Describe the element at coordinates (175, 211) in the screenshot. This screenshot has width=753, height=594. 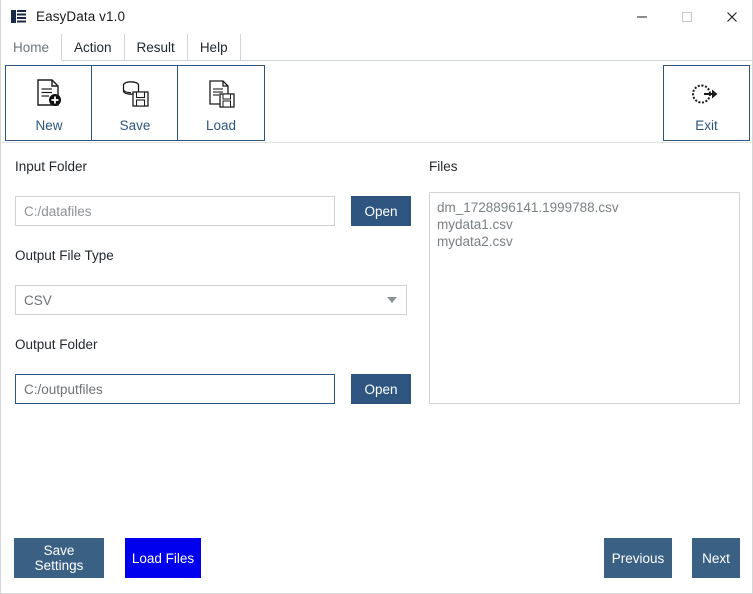
I see `input-folder-field` at that location.